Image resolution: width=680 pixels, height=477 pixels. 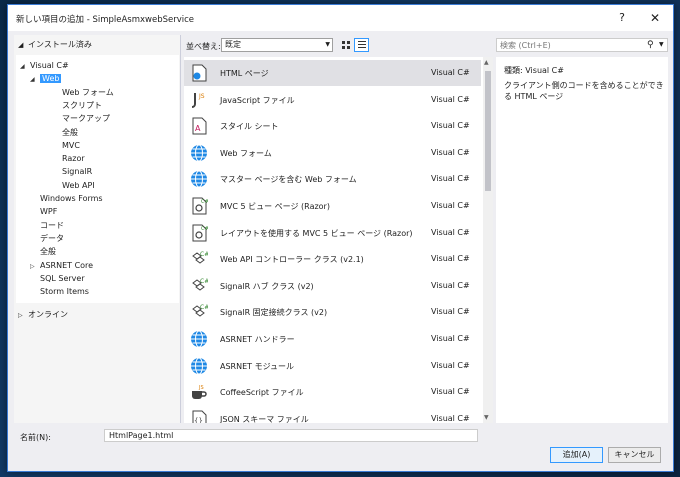 What do you see at coordinates (55, 46) in the screenshot?
I see `installed-header: ◢ インストール済み` at bounding box center [55, 46].